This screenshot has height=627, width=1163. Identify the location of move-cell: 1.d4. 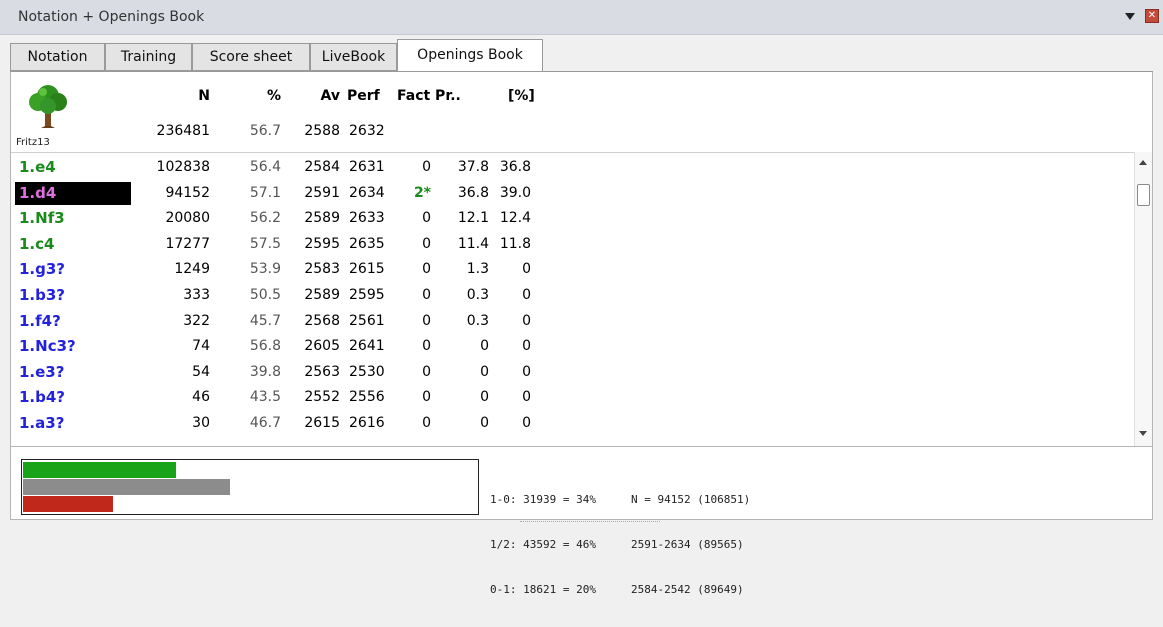
(73, 193).